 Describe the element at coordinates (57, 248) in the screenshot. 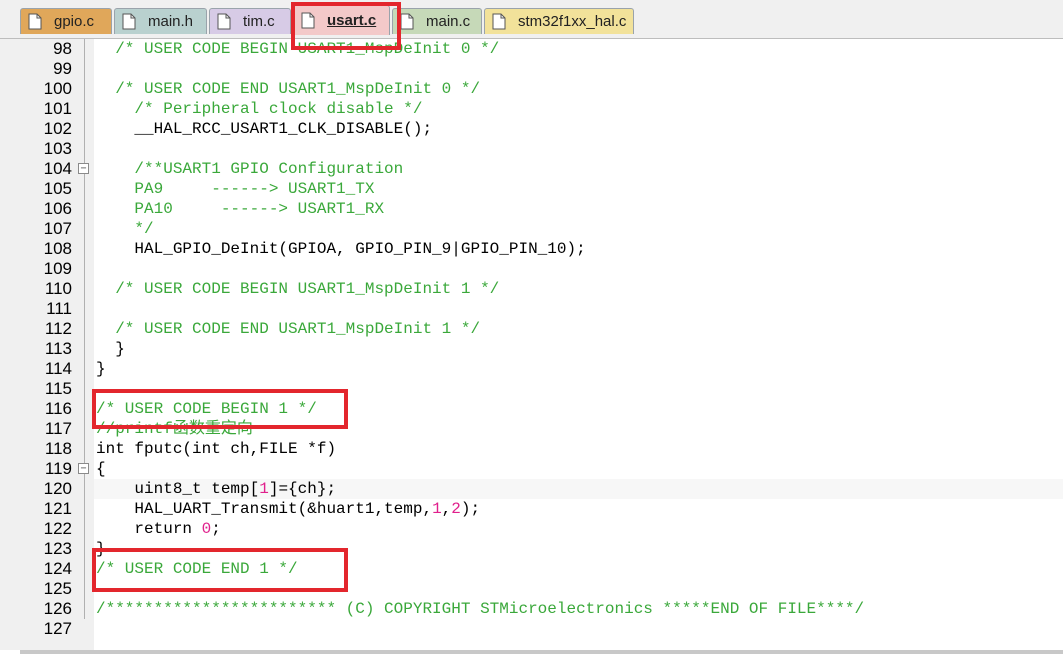

I see `line-number: 108` at that location.